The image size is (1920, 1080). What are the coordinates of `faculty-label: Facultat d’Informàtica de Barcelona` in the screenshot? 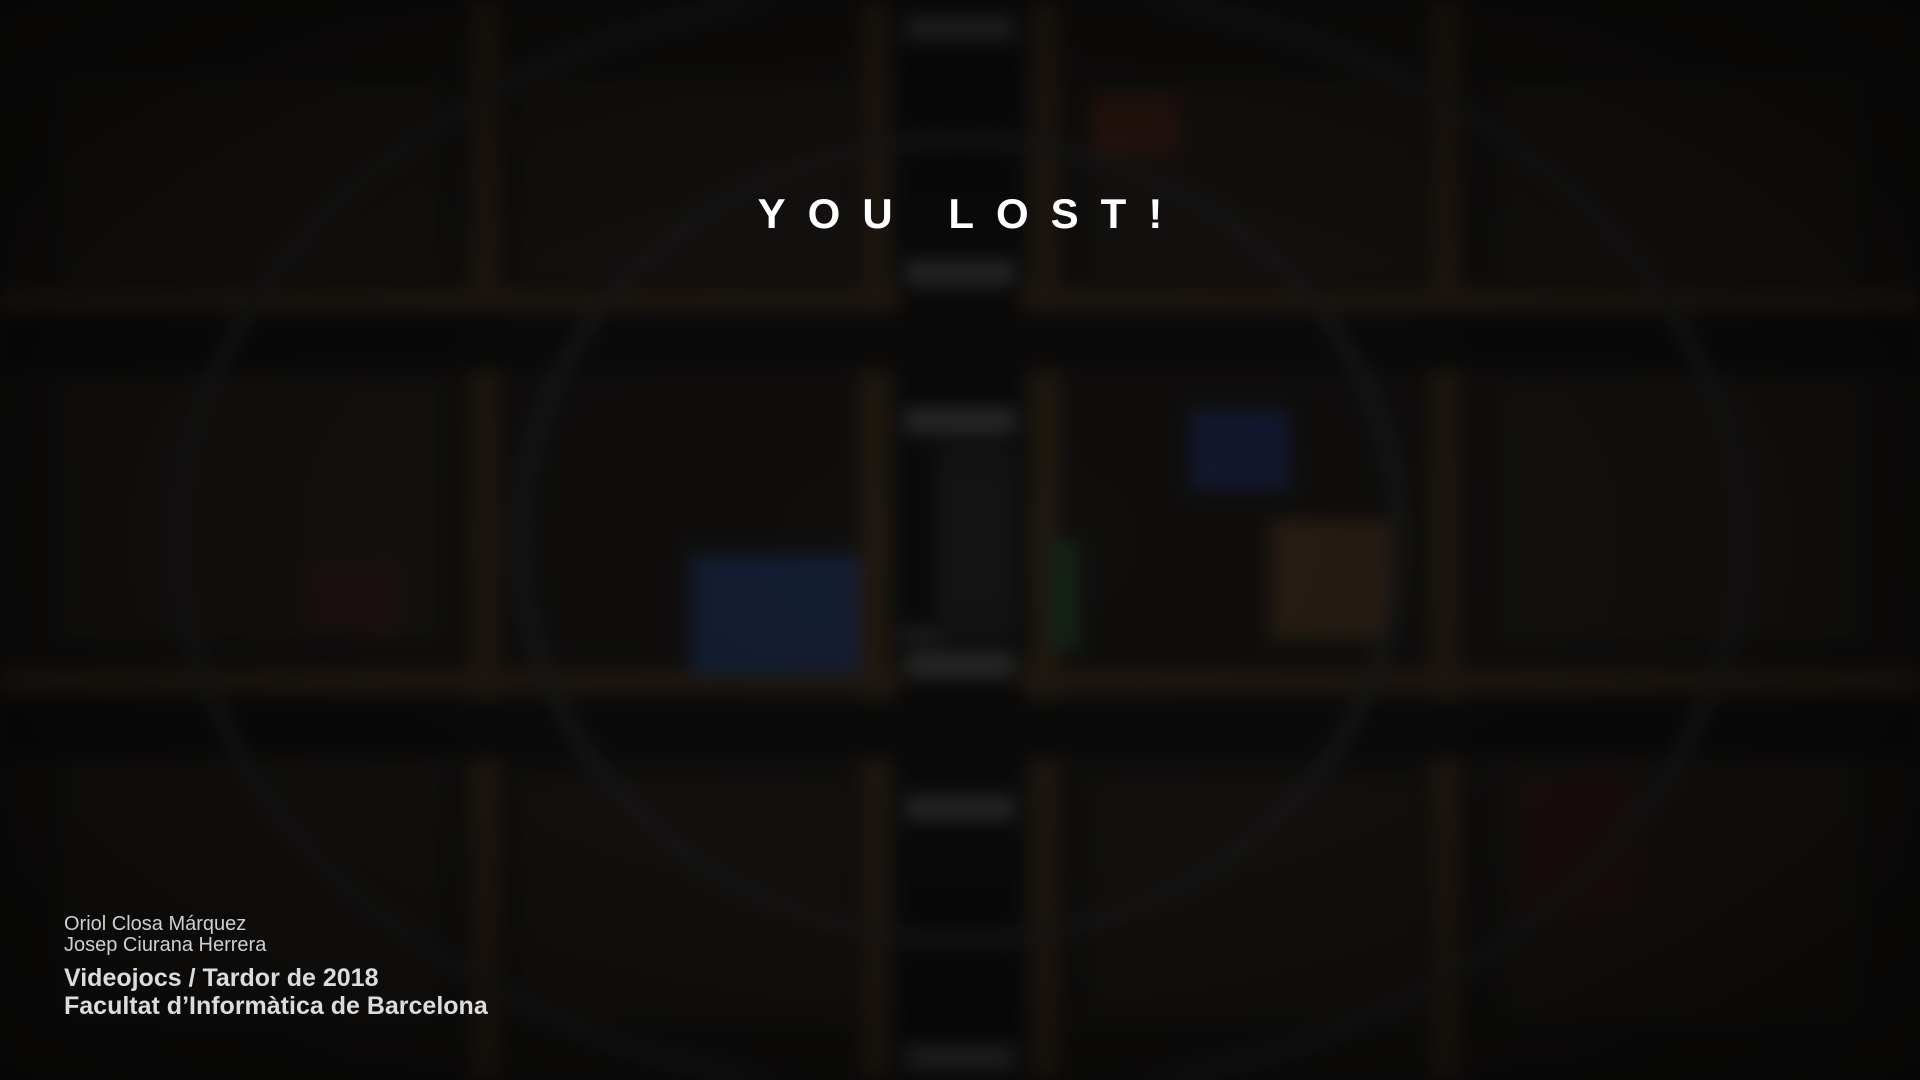 It's located at (276, 1006).